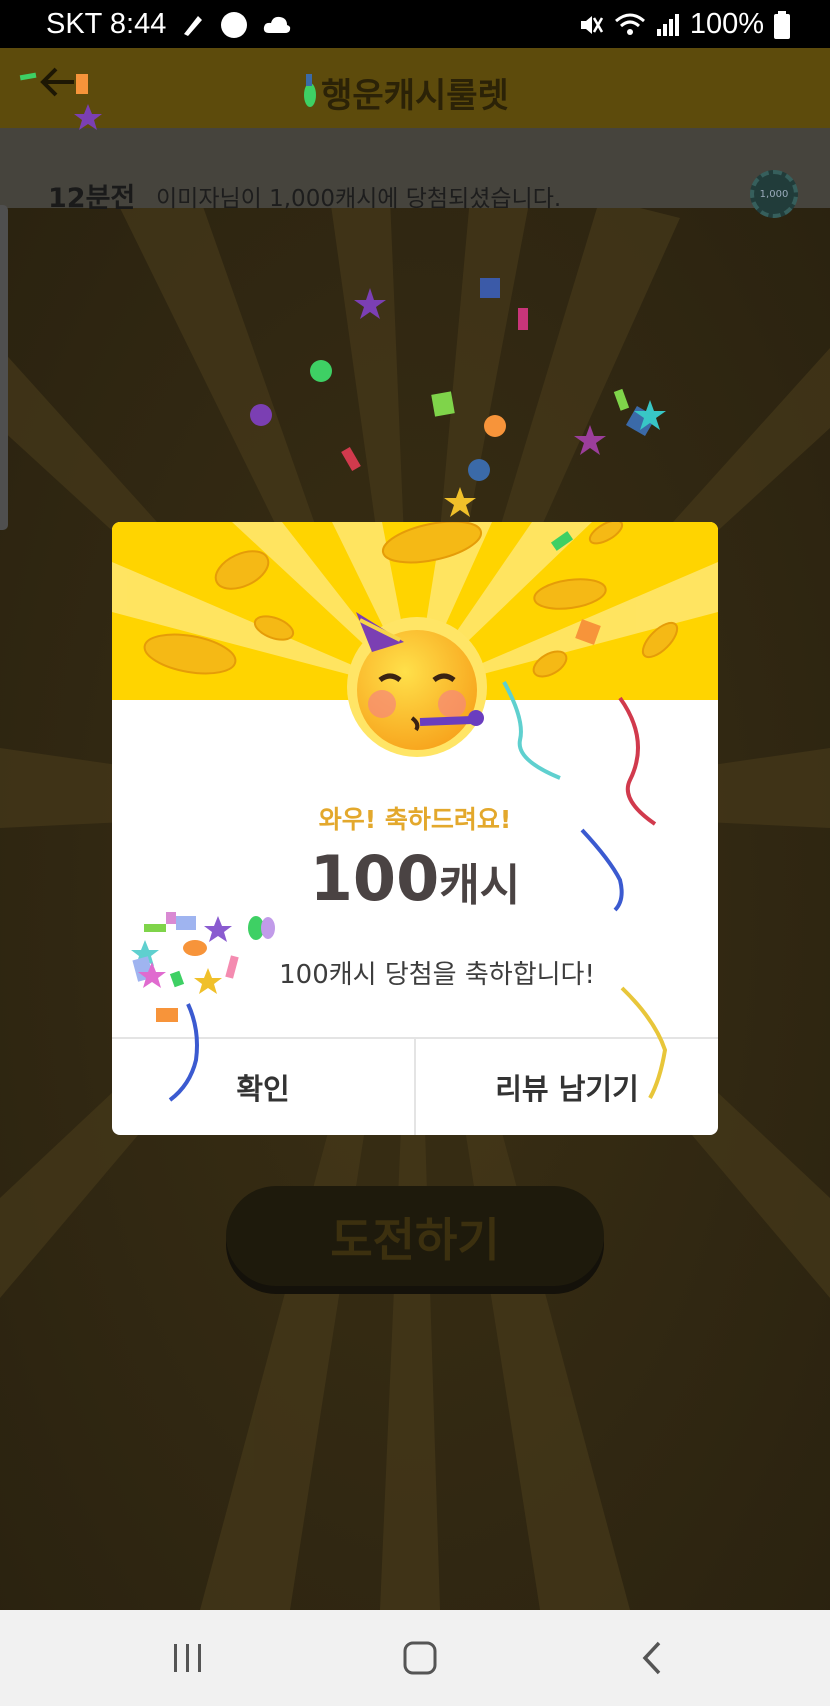 The width and height of the screenshot is (830, 1706). What do you see at coordinates (92, 198) in the screenshot?
I see `ticker-time: 12분전` at bounding box center [92, 198].